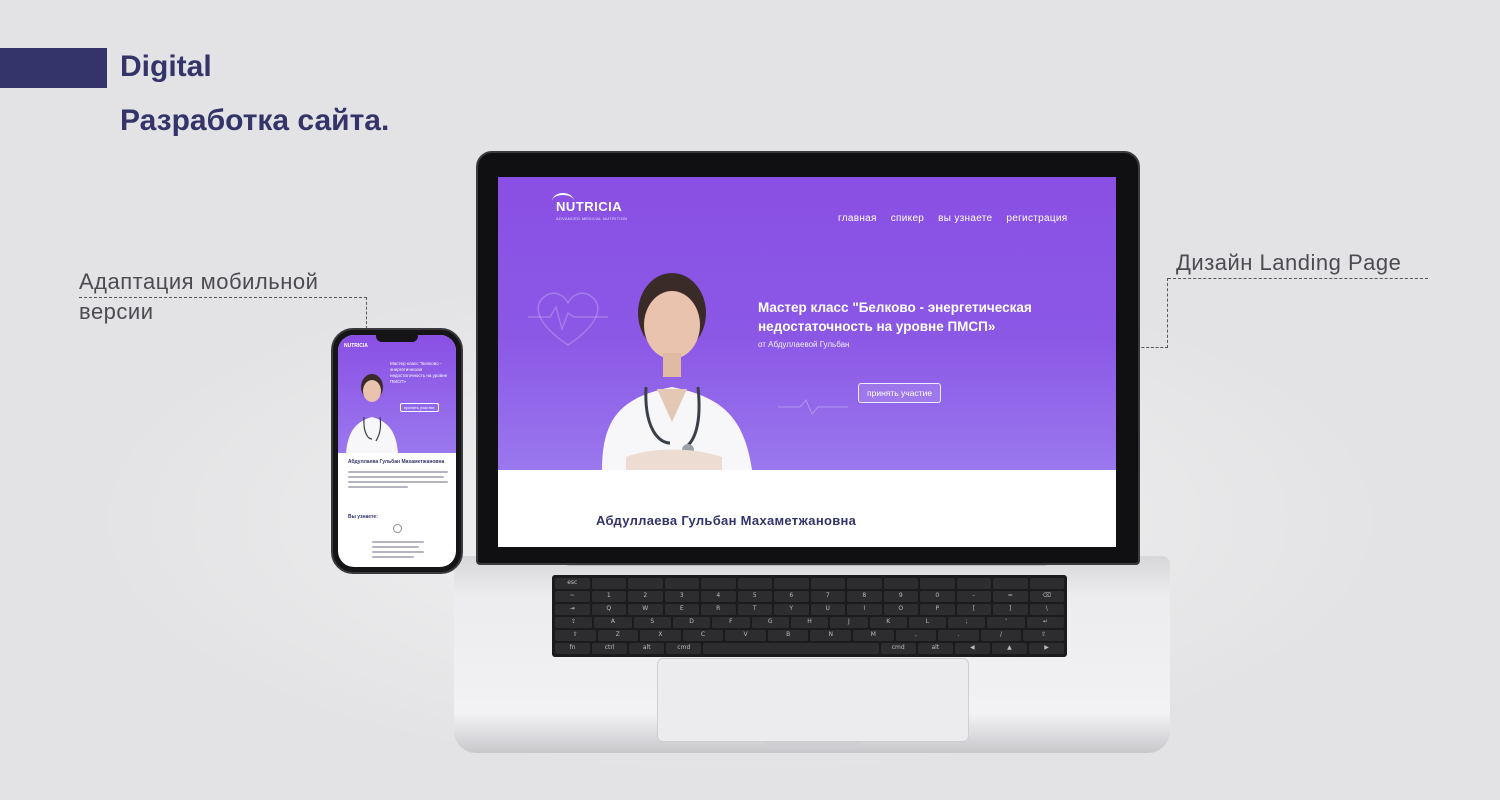  Describe the element at coordinates (754, 609) in the screenshot. I see `keyboard-key: T` at that location.